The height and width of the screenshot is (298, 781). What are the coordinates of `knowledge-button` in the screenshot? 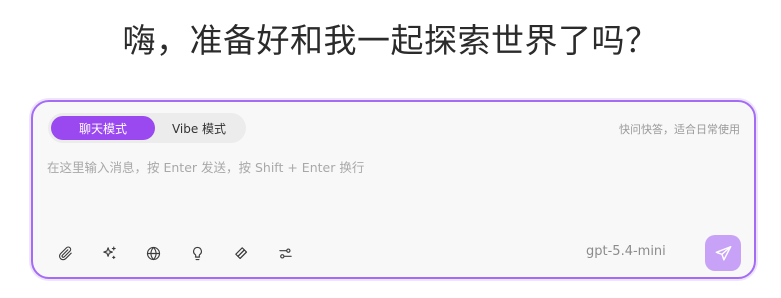 It's located at (241, 253).